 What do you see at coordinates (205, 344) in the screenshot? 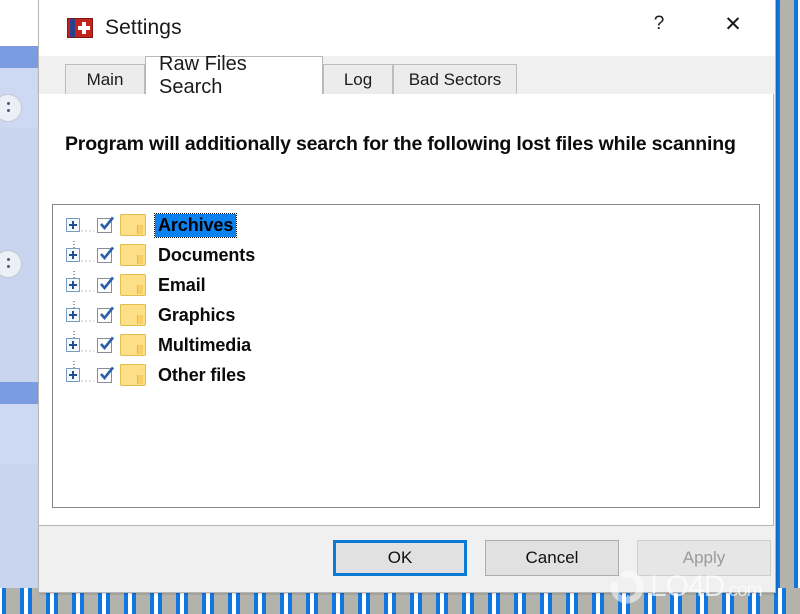
I see `tree-item-label: Multimedia` at bounding box center [205, 344].